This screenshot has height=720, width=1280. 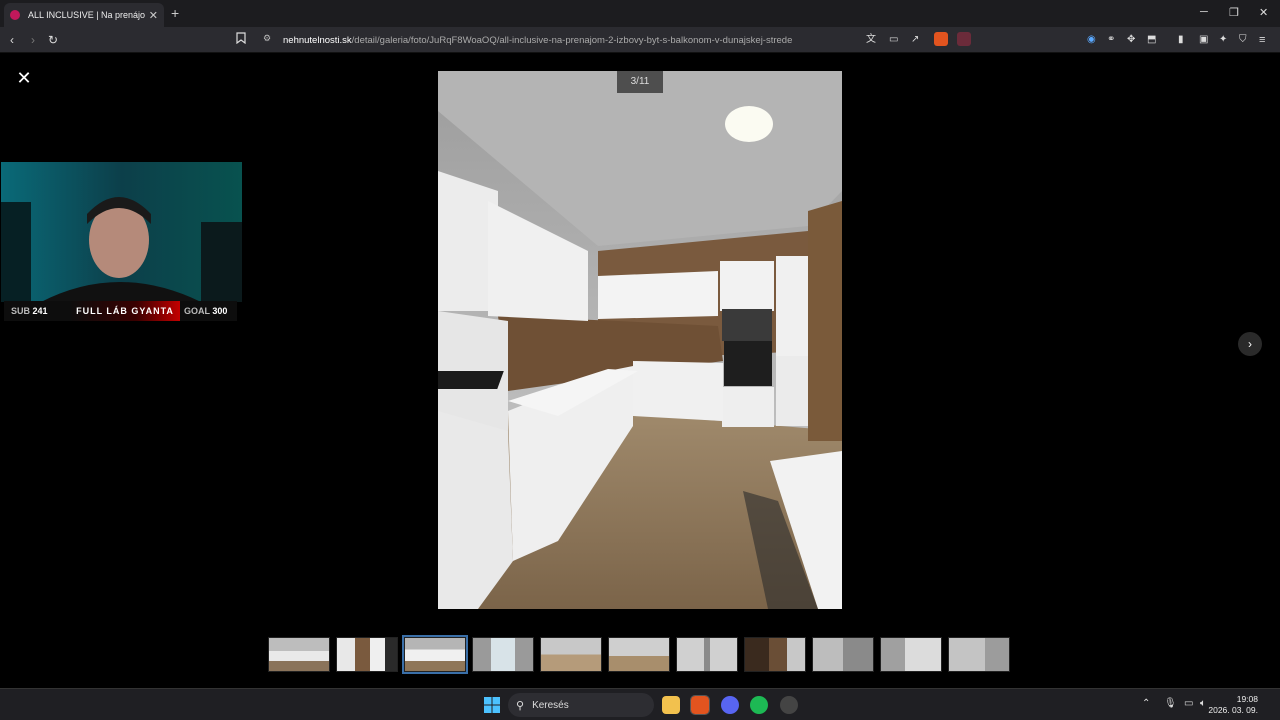 What do you see at coordinates (789, 705) in the screenshot?
I see `app-icon` at bounding box center [789, 705].